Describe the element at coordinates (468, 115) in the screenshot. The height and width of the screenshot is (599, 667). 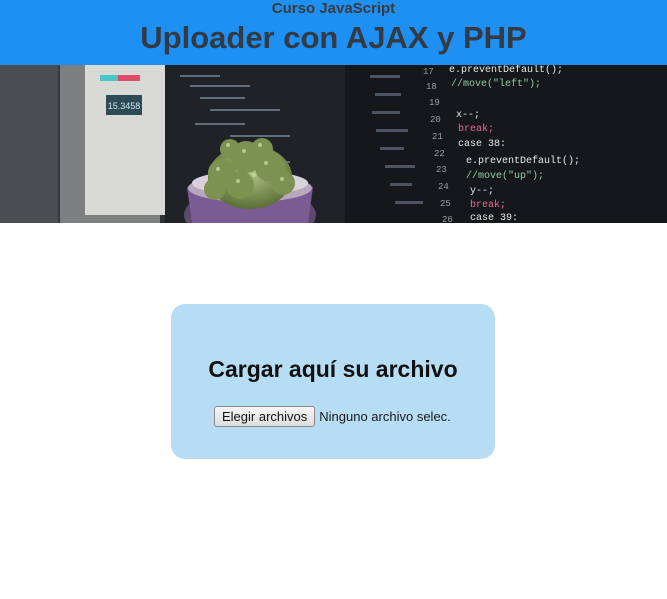
I see `code-line: x--;` at that location.